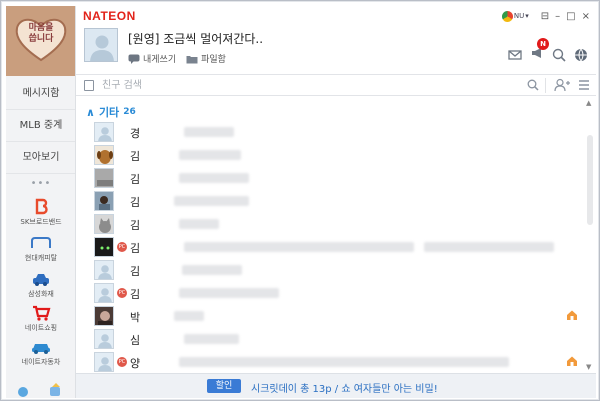 This screenshot has height=401, width=600. What do you see at coordinates (40, 389) in the screenshot?
I see `sidebar-bottom-tools` at bounding box center [40, 389].